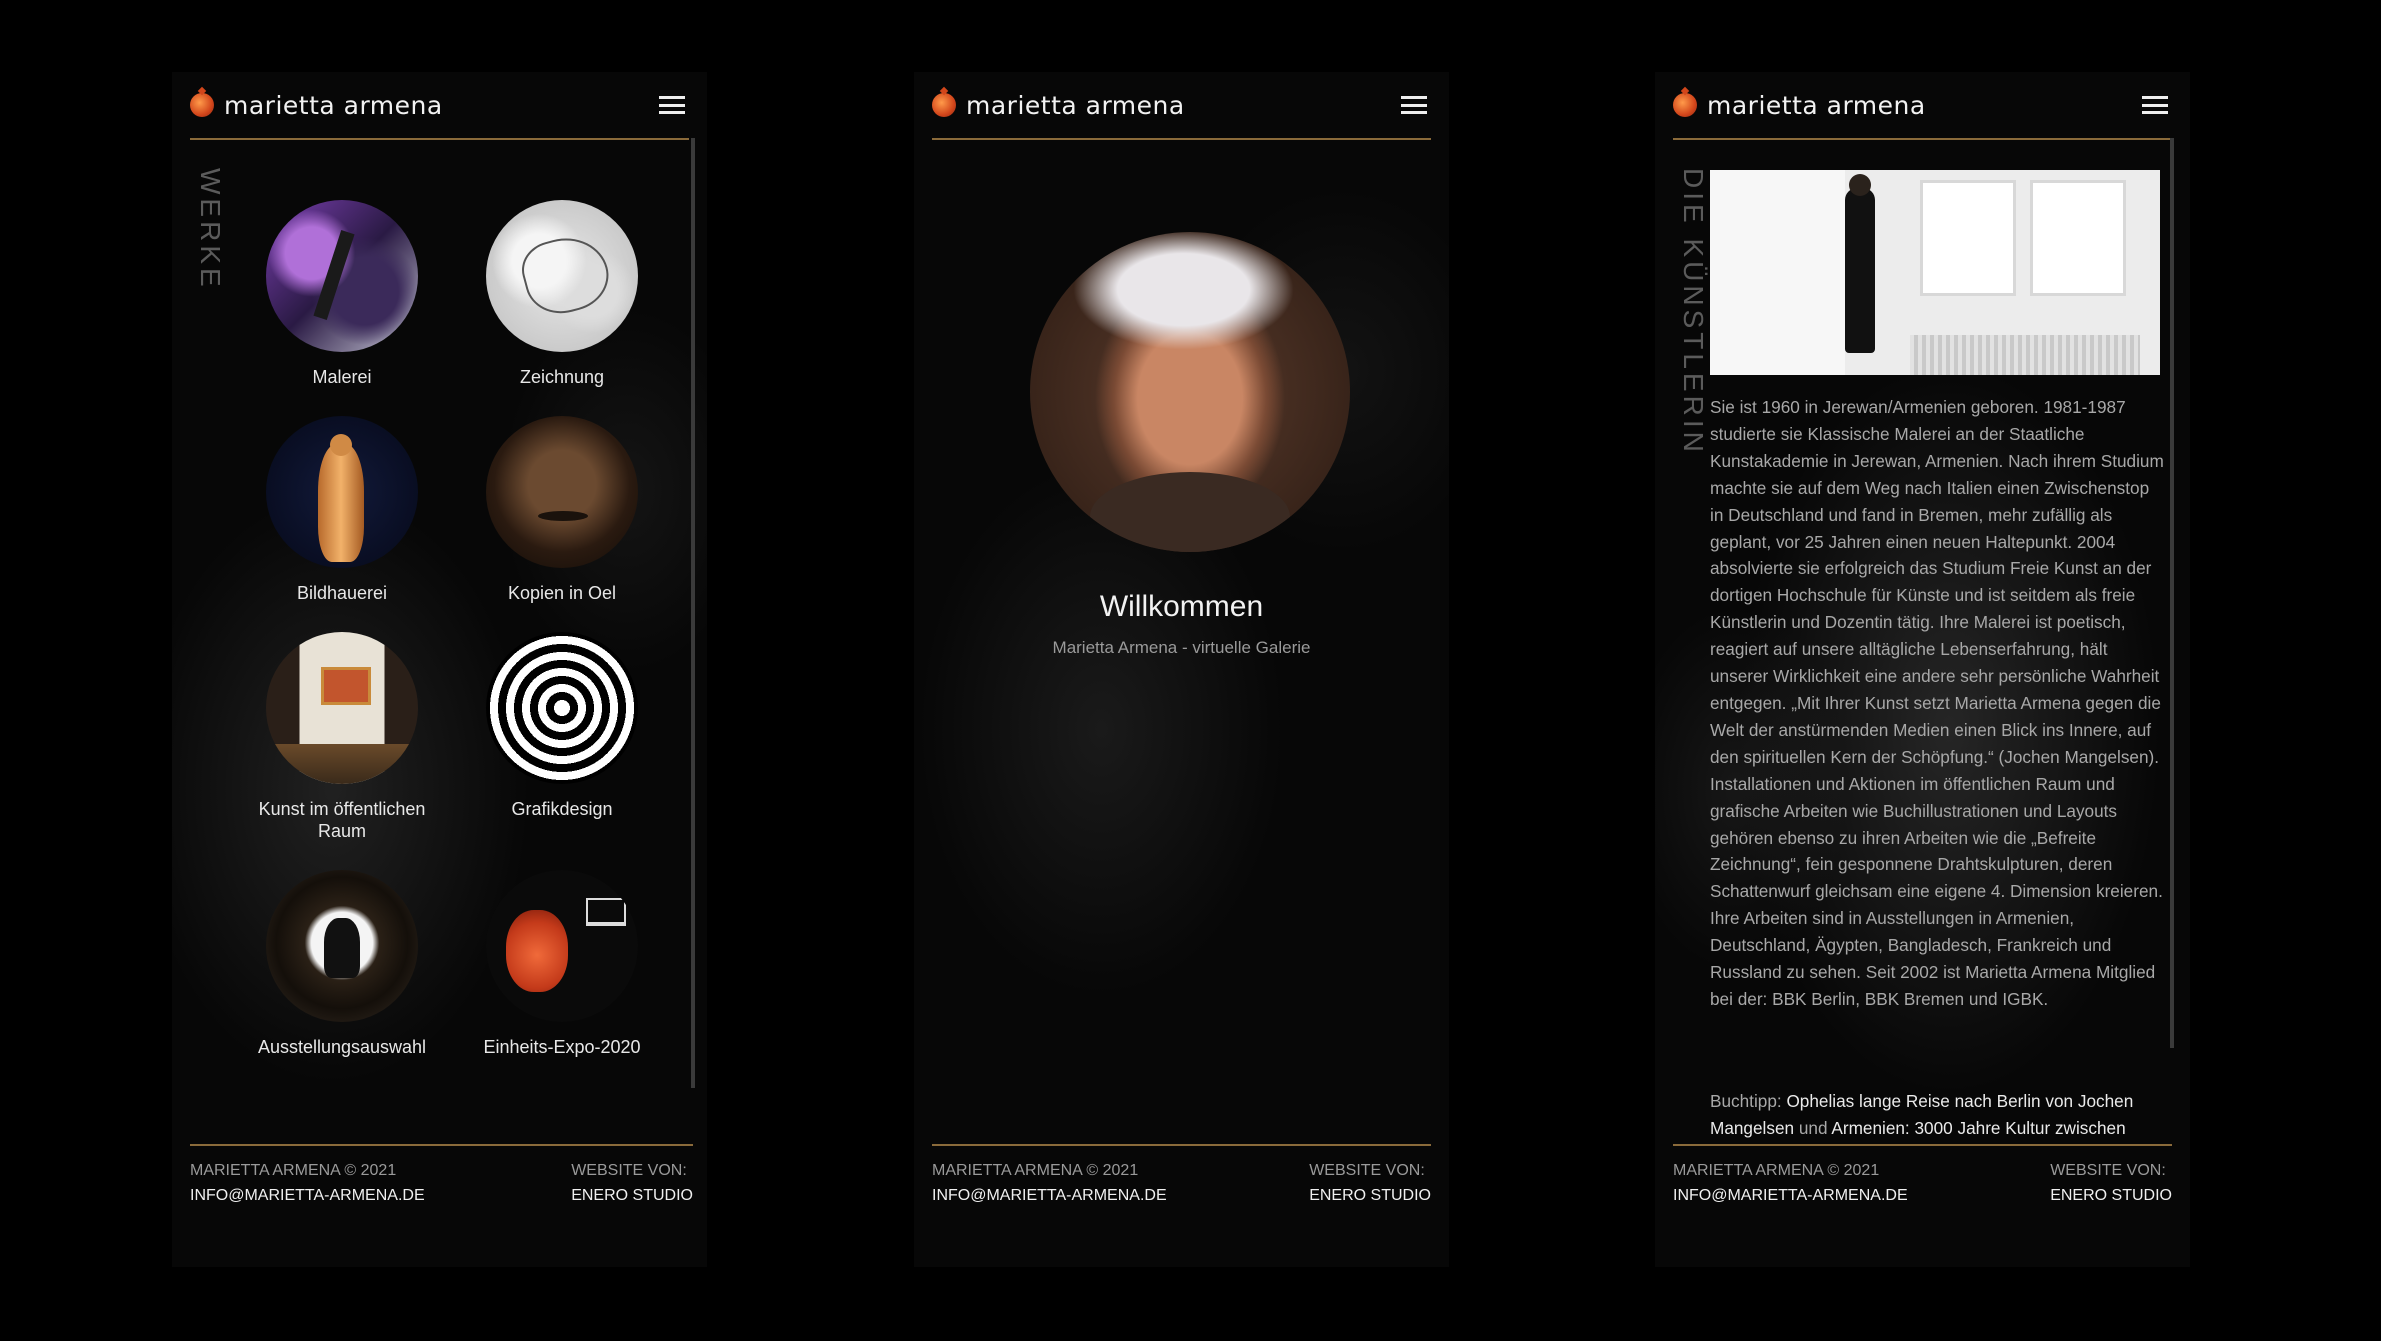  Describe the element at coordinates (342, 492) in the screenshot. I see `bildhauerei-thumbnail` at that location.